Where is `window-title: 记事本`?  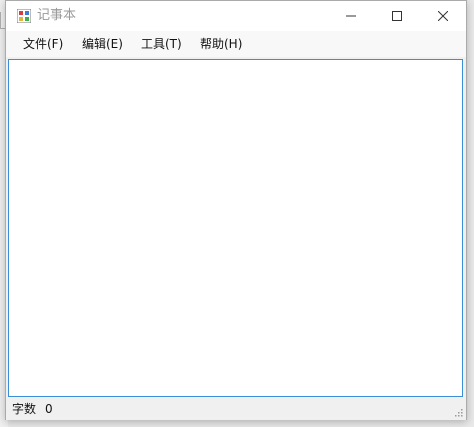
window-title: 记事本 is located at coordinates (57, 15).